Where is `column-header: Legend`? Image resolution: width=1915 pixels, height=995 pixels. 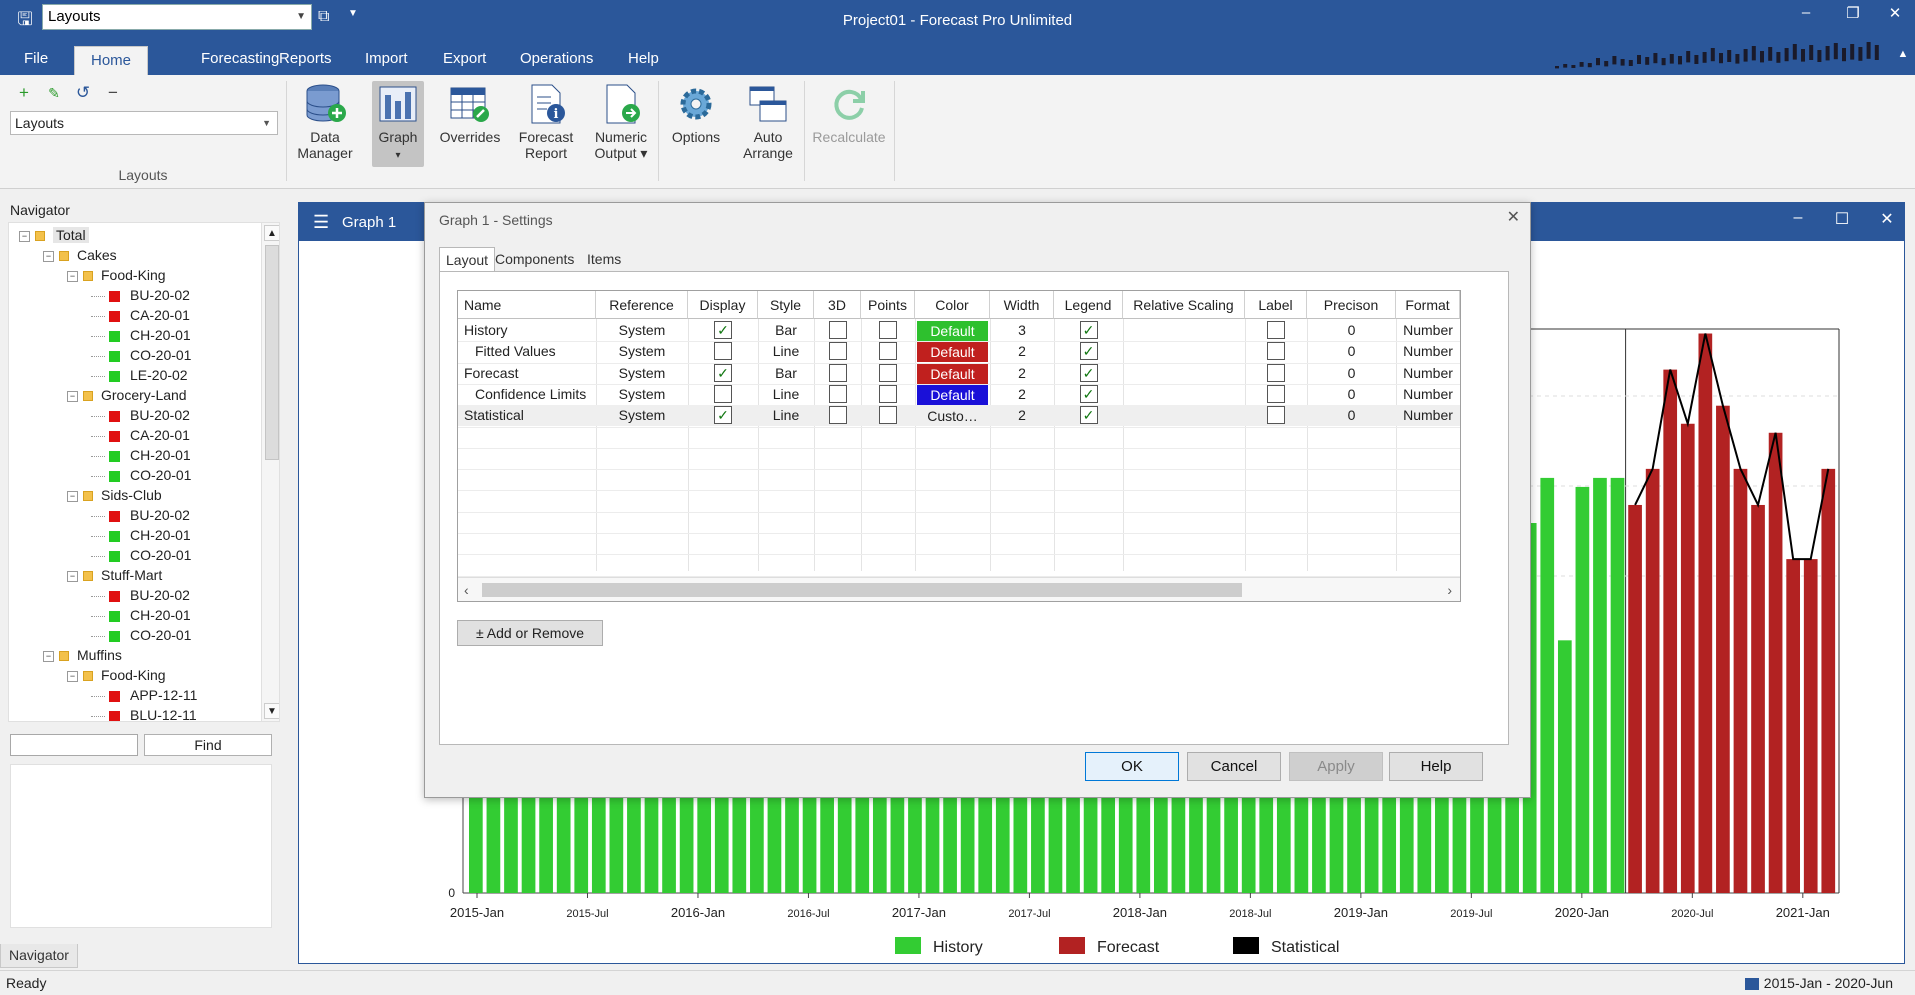
column-header: Legend is located at coordinates (1088, 305).